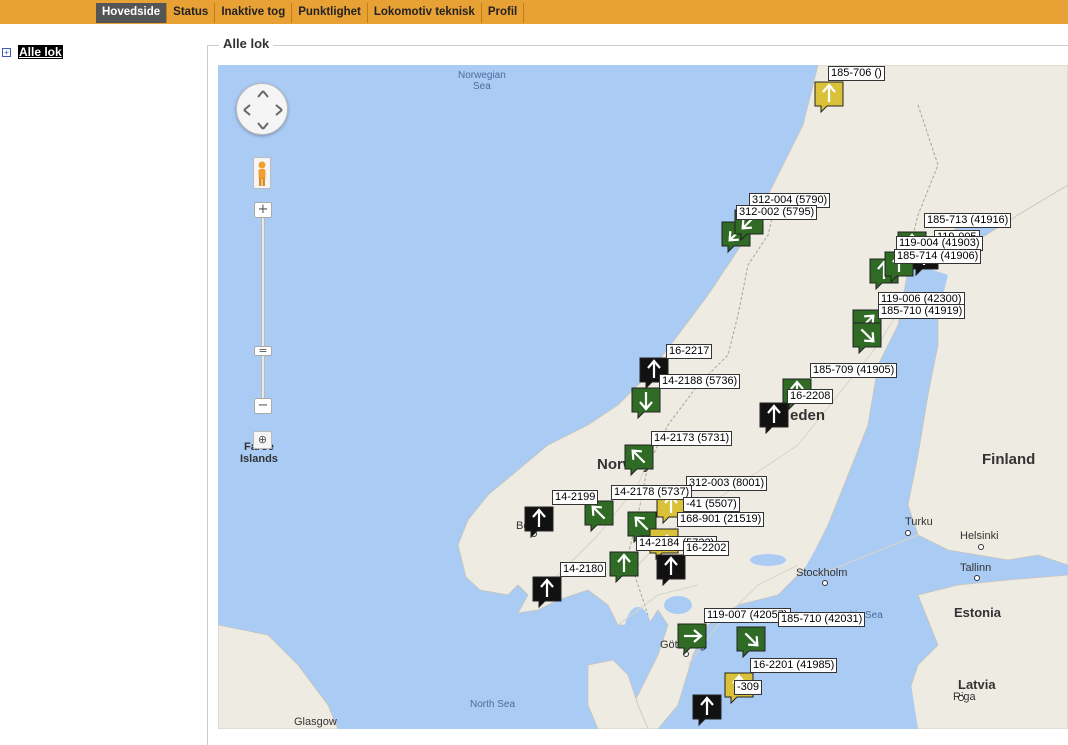 This screenshot has width=1068, height=745. Describe the element at coordinates (721, 519) in the screenshot. I see `loco-label: 168-901 (21519)` at that location.